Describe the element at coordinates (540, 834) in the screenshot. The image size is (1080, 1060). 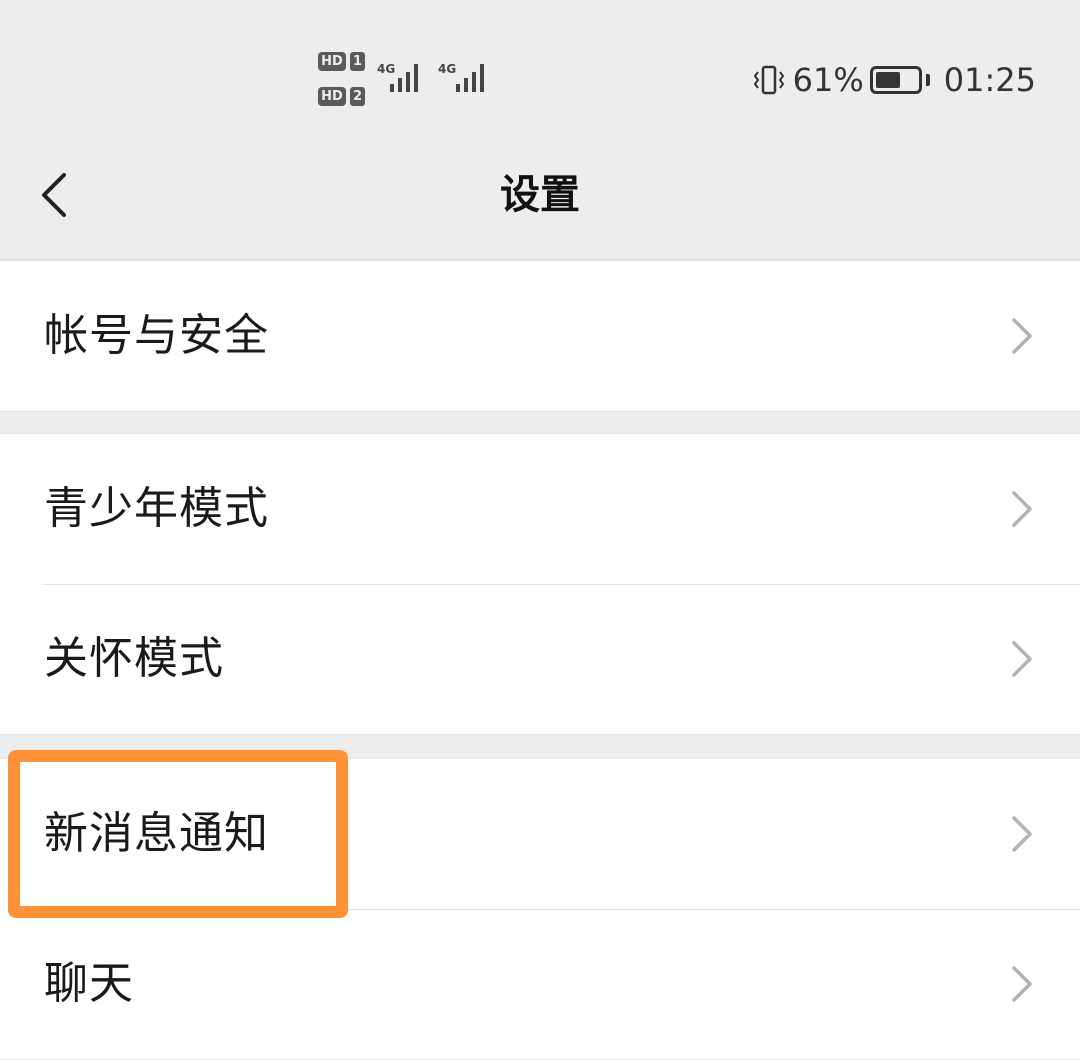
I see `settings-item-new-message-notification: 新消息通知` at that location.